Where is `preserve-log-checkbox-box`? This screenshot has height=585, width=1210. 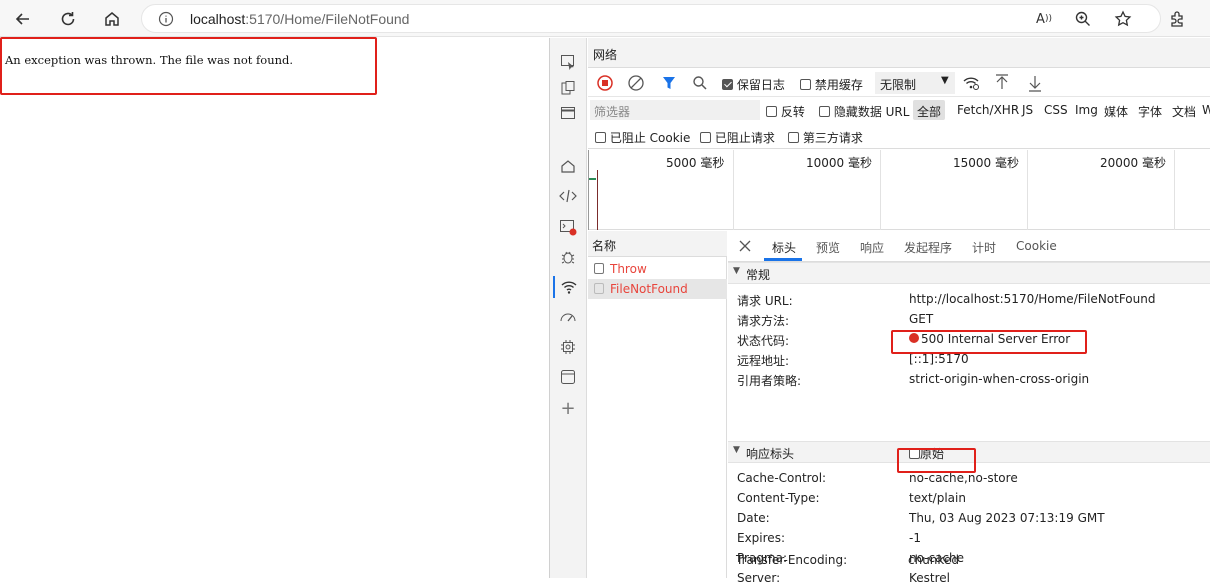
preserve-log-checkbox-box is located at coordinates (727, 84).